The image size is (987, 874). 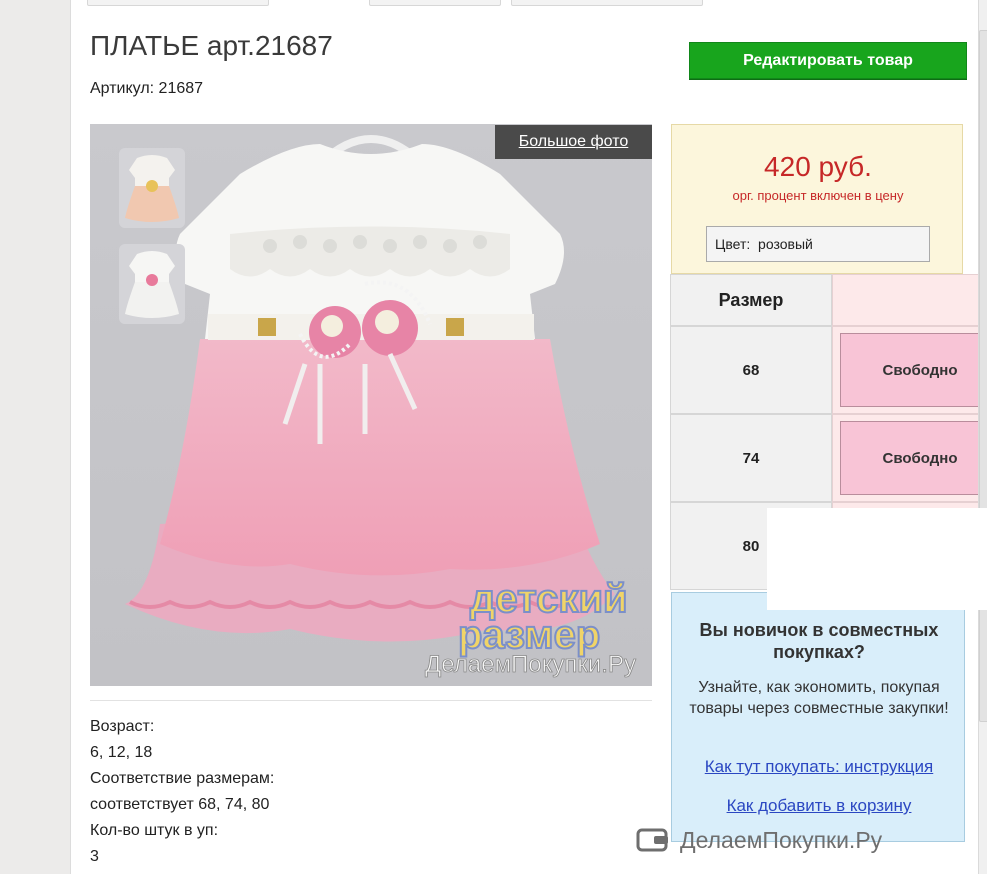 I want to click on attr-value-size-match: соответствует 68, 74, 80, so click(x=180, y=804).